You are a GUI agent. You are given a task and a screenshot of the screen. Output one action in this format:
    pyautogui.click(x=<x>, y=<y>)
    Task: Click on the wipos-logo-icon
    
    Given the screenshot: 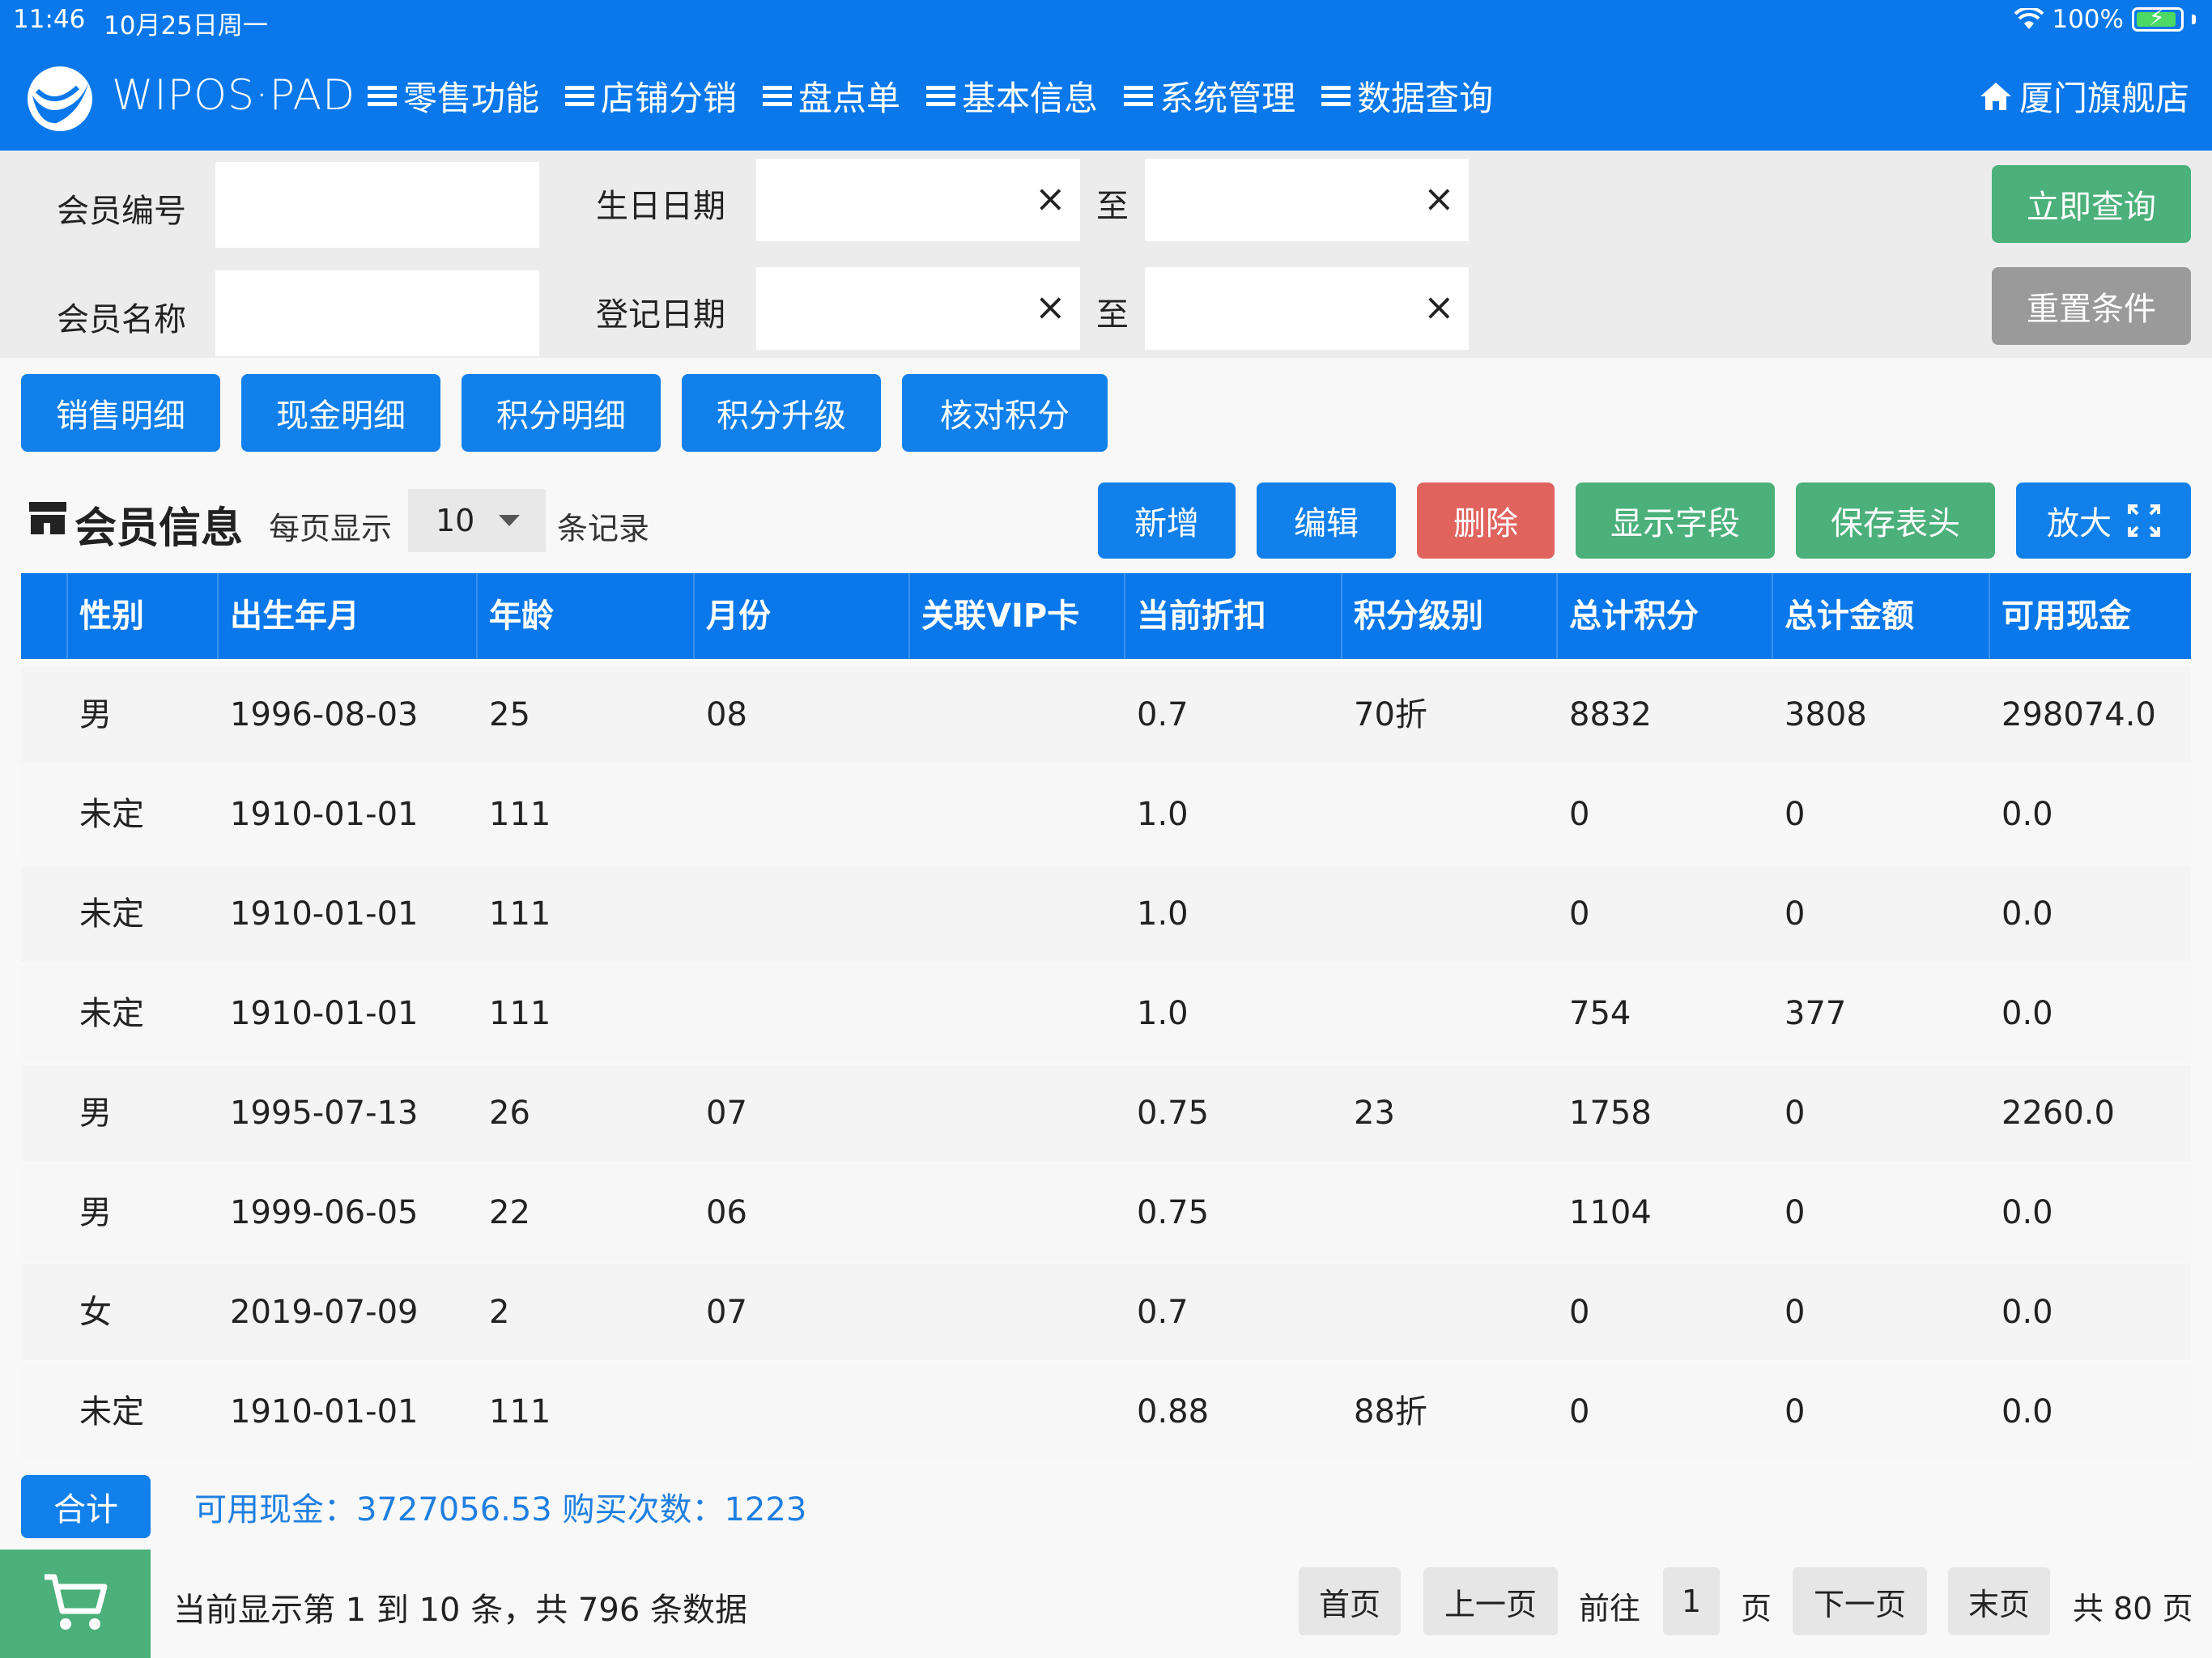 What is the action you would take?
    pyautogui.click(x=60, y=98)
    